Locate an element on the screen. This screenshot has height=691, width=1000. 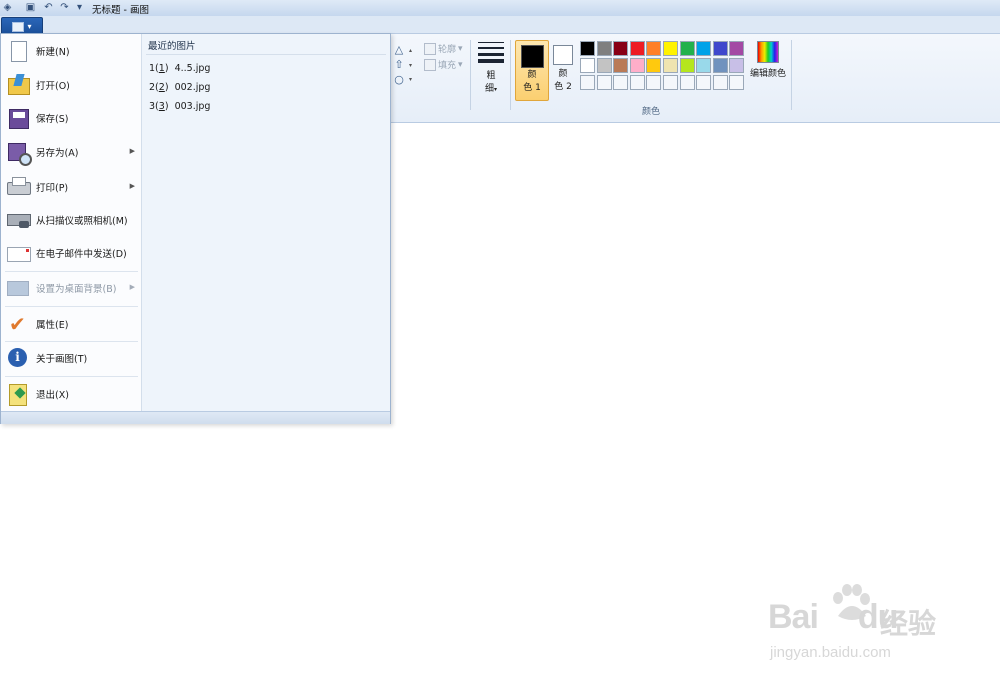
shapes-scroll-up-icon: ▴ is located at coordinates (410, 50).